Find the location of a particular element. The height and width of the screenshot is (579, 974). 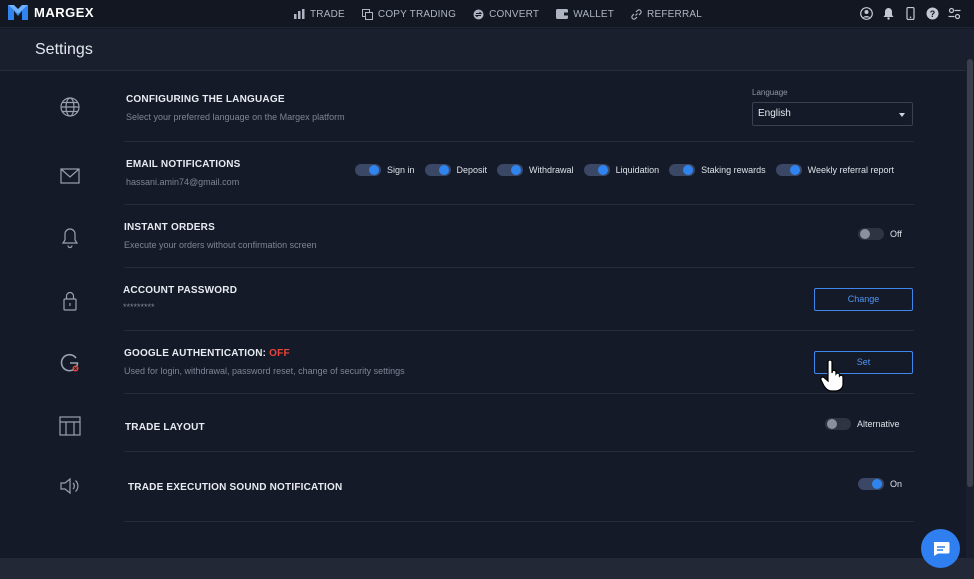

language-field-label: Language is located at coordinates (770, 92).